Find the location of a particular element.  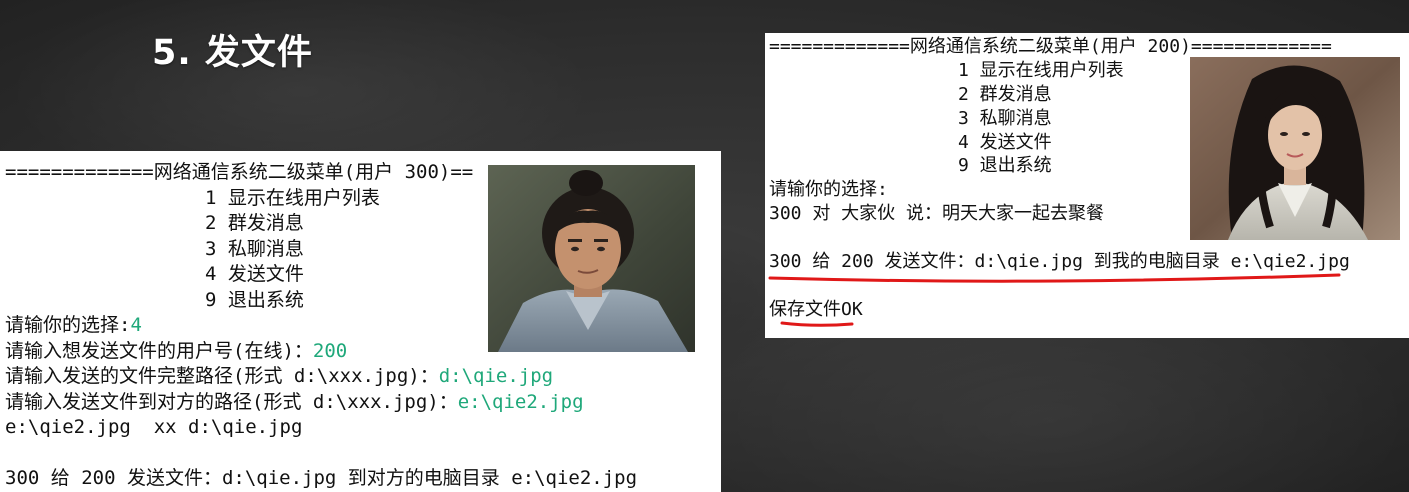

photo-woman-image is located at coordinates (1295, 148).